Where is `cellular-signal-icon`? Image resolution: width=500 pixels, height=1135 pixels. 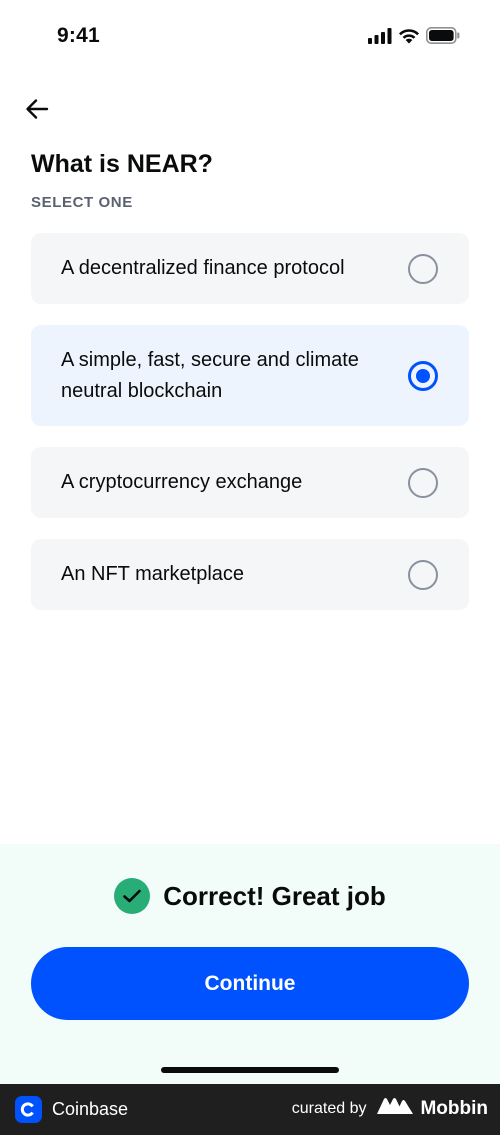 cellular-signal-icon is located at coordinates (380, 38).